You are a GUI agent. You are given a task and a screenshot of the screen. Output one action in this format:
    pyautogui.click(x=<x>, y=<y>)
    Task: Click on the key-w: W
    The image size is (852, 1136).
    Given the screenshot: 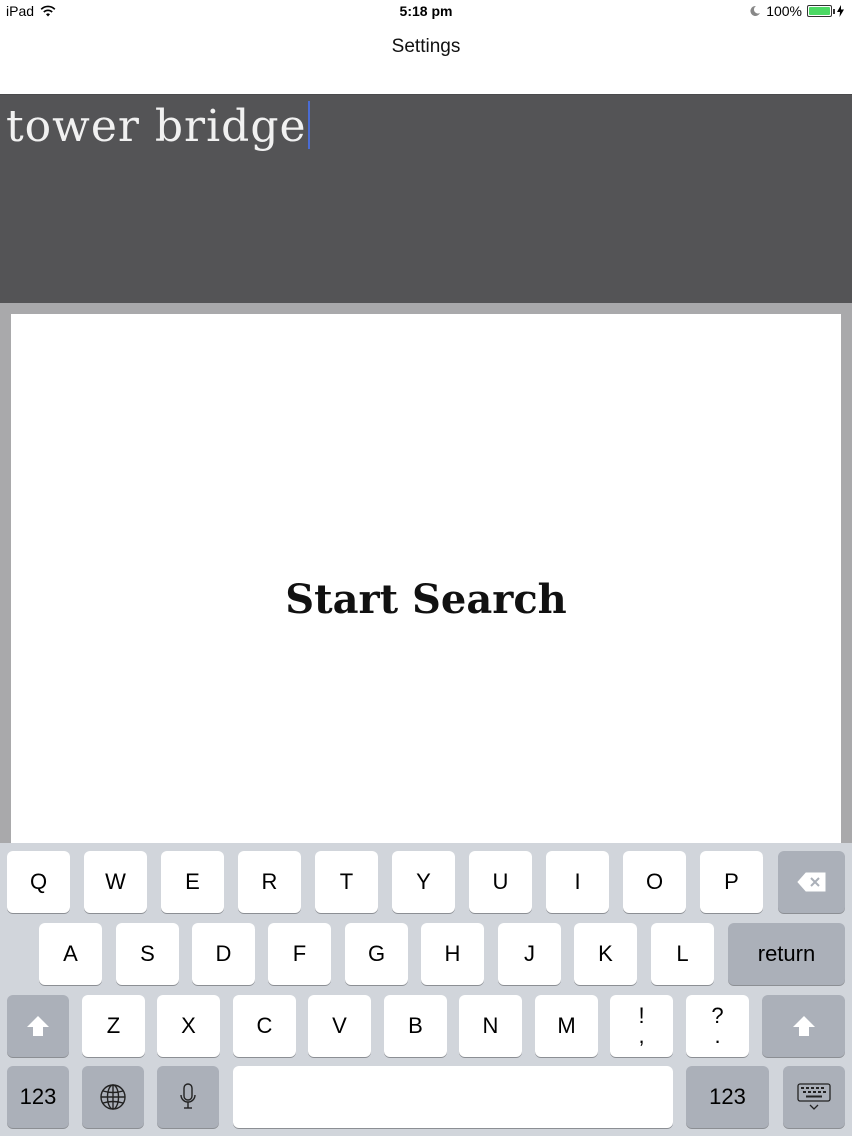 What is the action you would take?
    pyautogui.click(x=115, y=882)
    